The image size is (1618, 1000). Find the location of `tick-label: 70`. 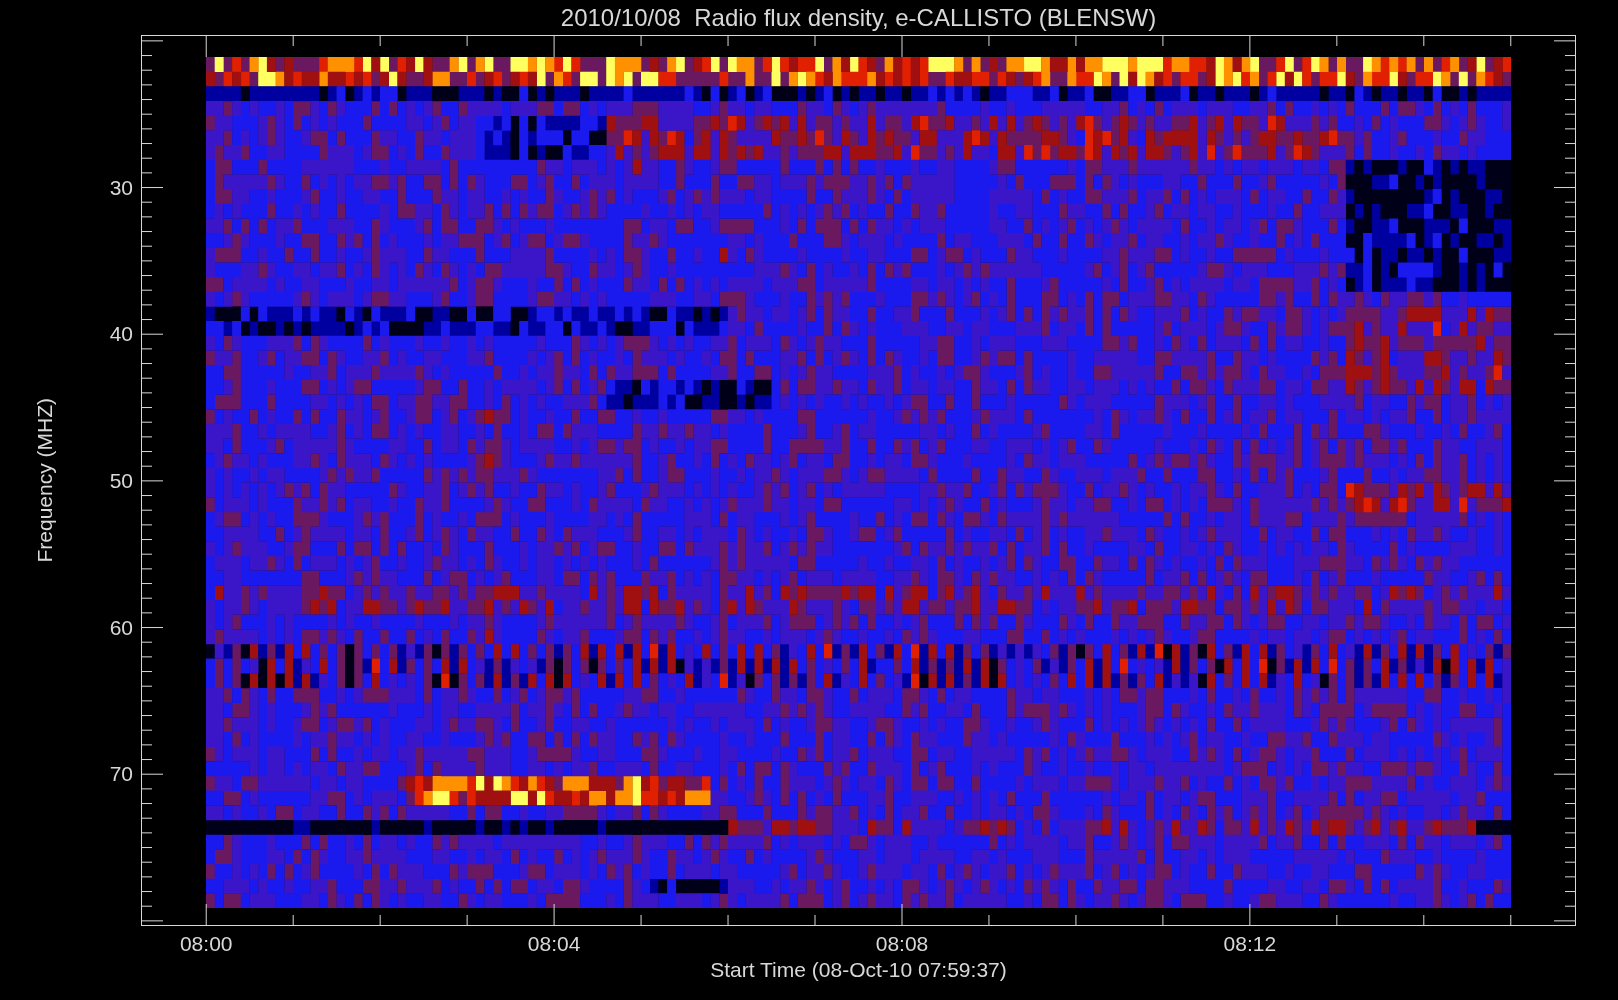

tick-label: 70 is located at coordinates (121, 774).